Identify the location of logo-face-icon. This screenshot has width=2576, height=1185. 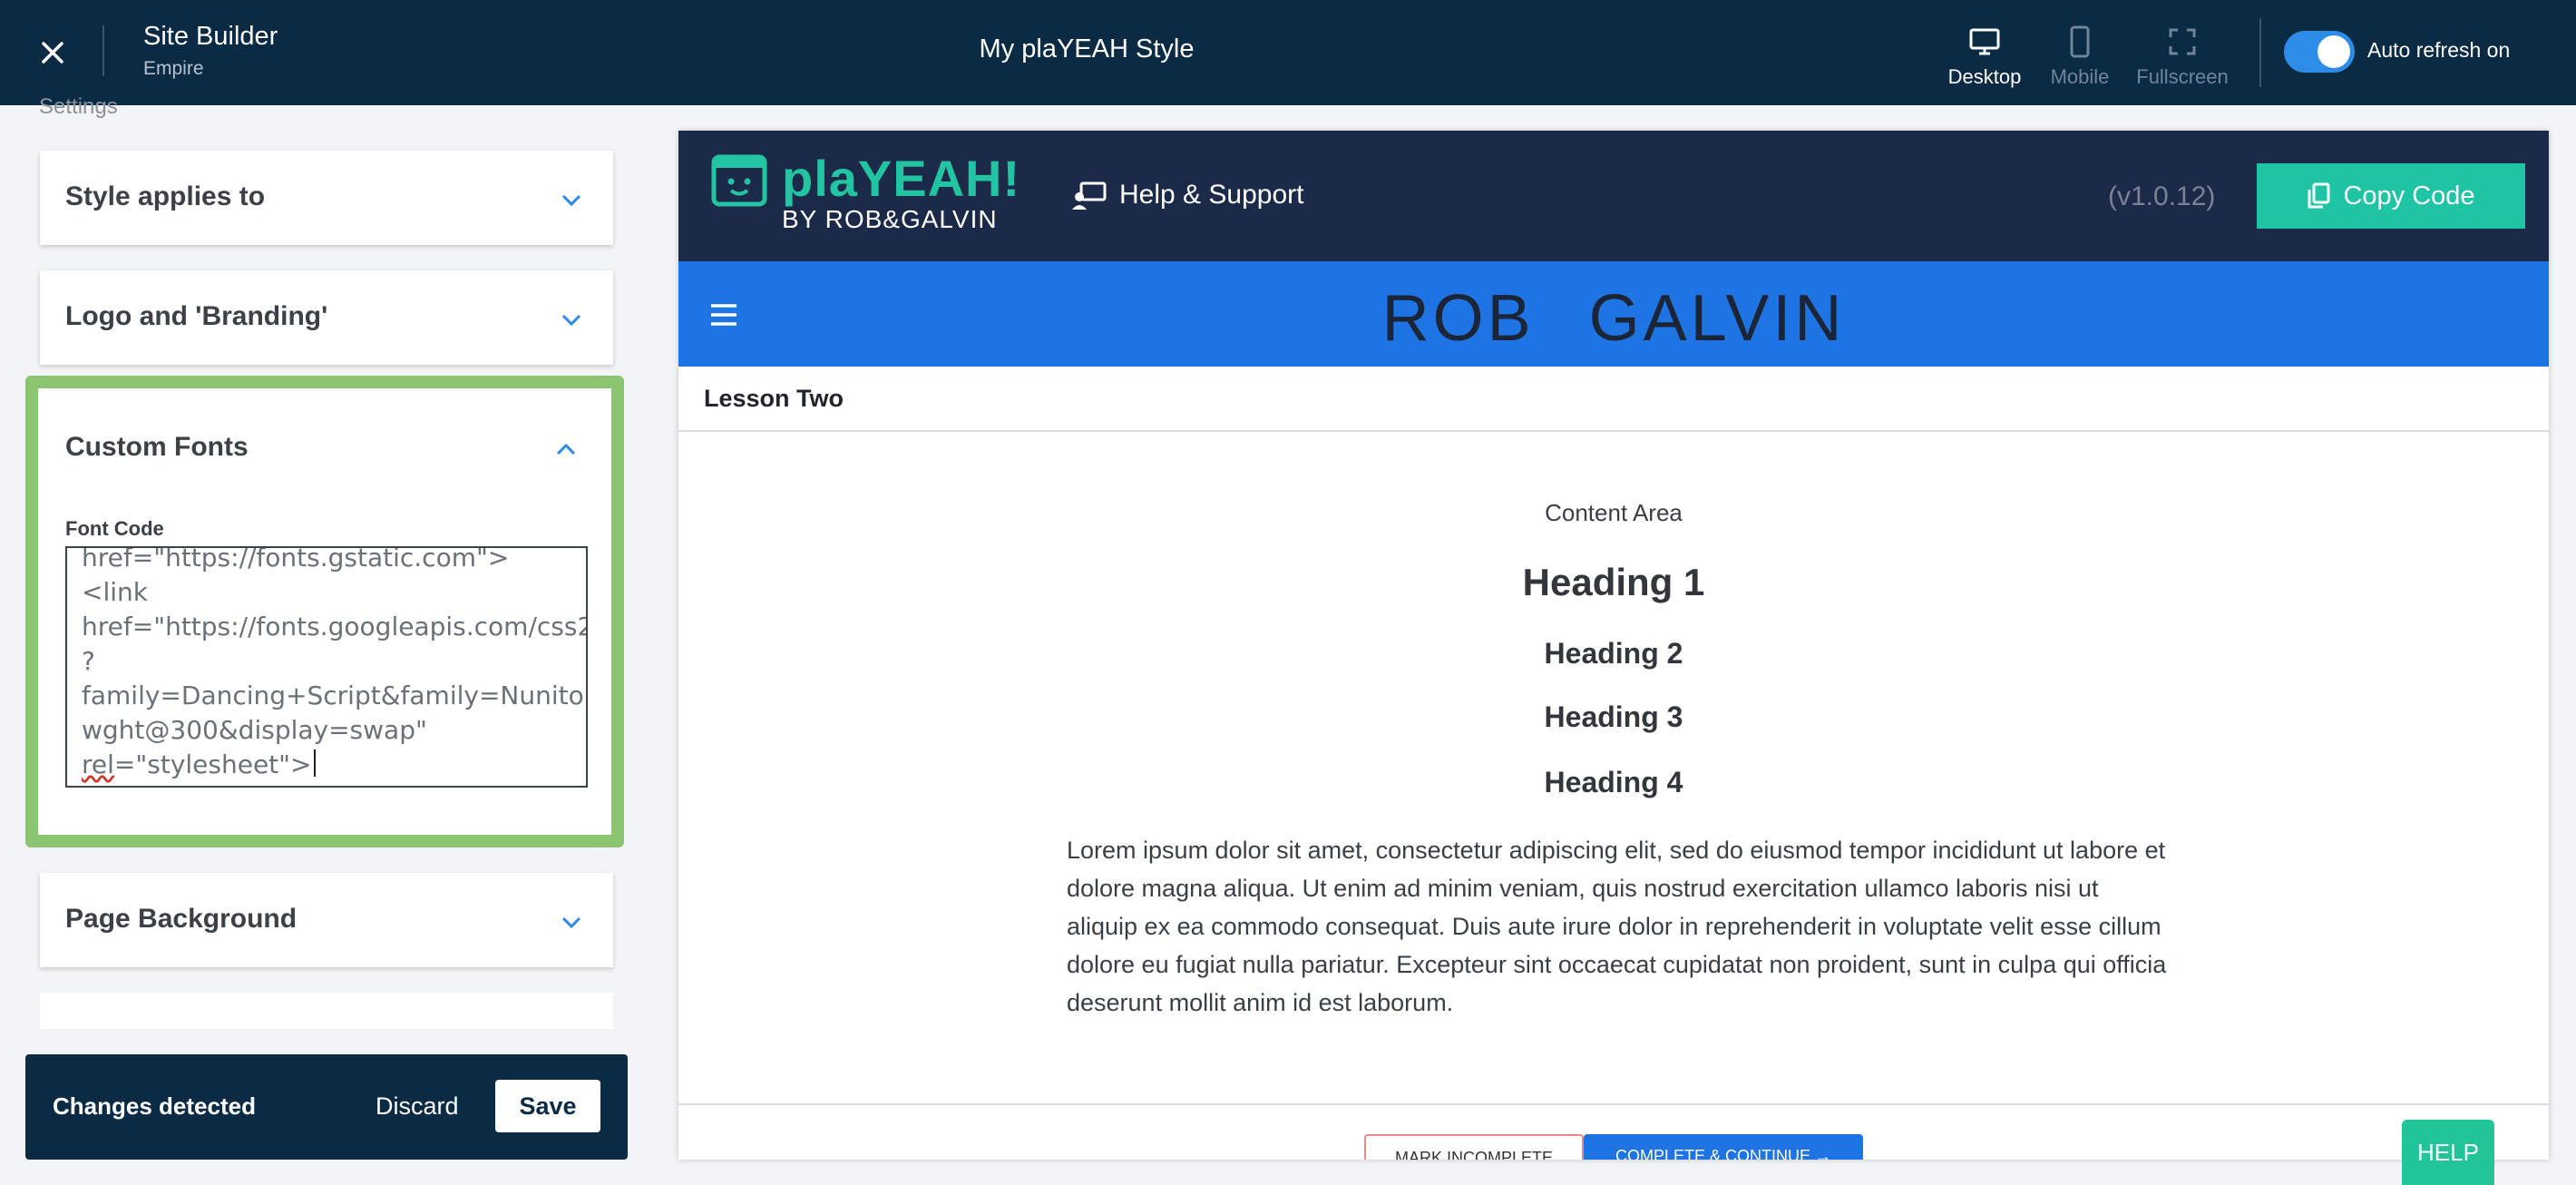
(739, 180).